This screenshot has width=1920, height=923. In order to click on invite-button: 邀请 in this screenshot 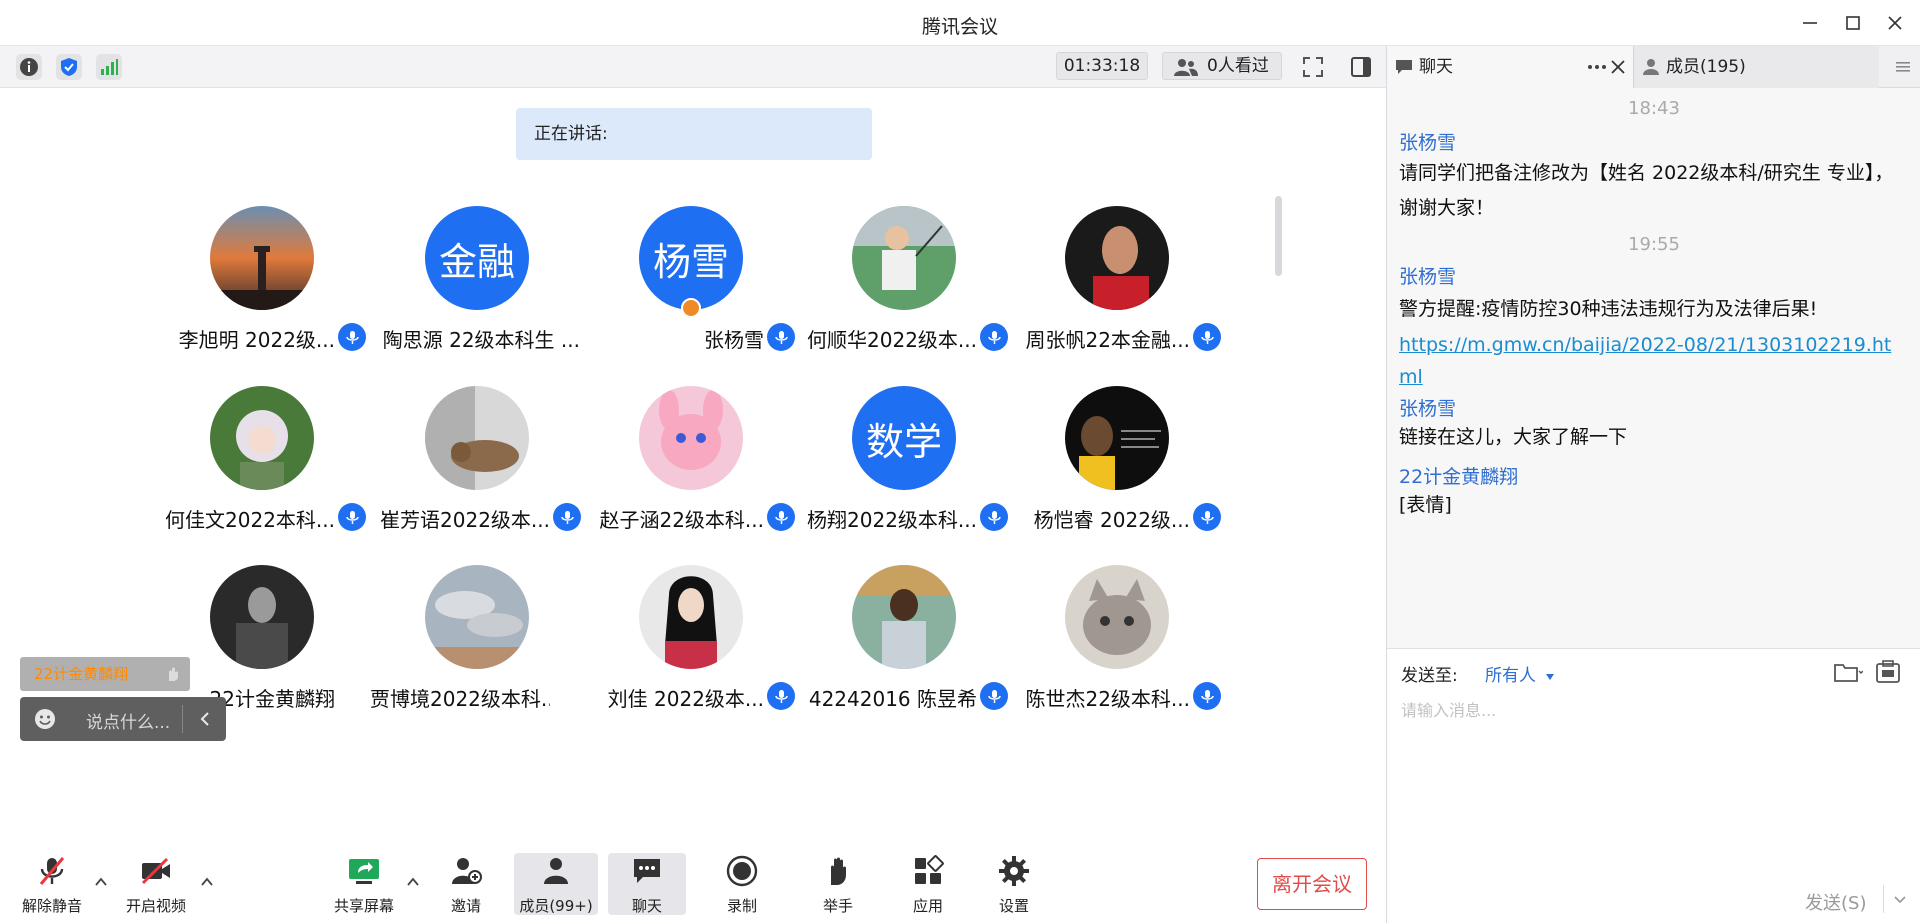, I will do `click(466, 884)`.